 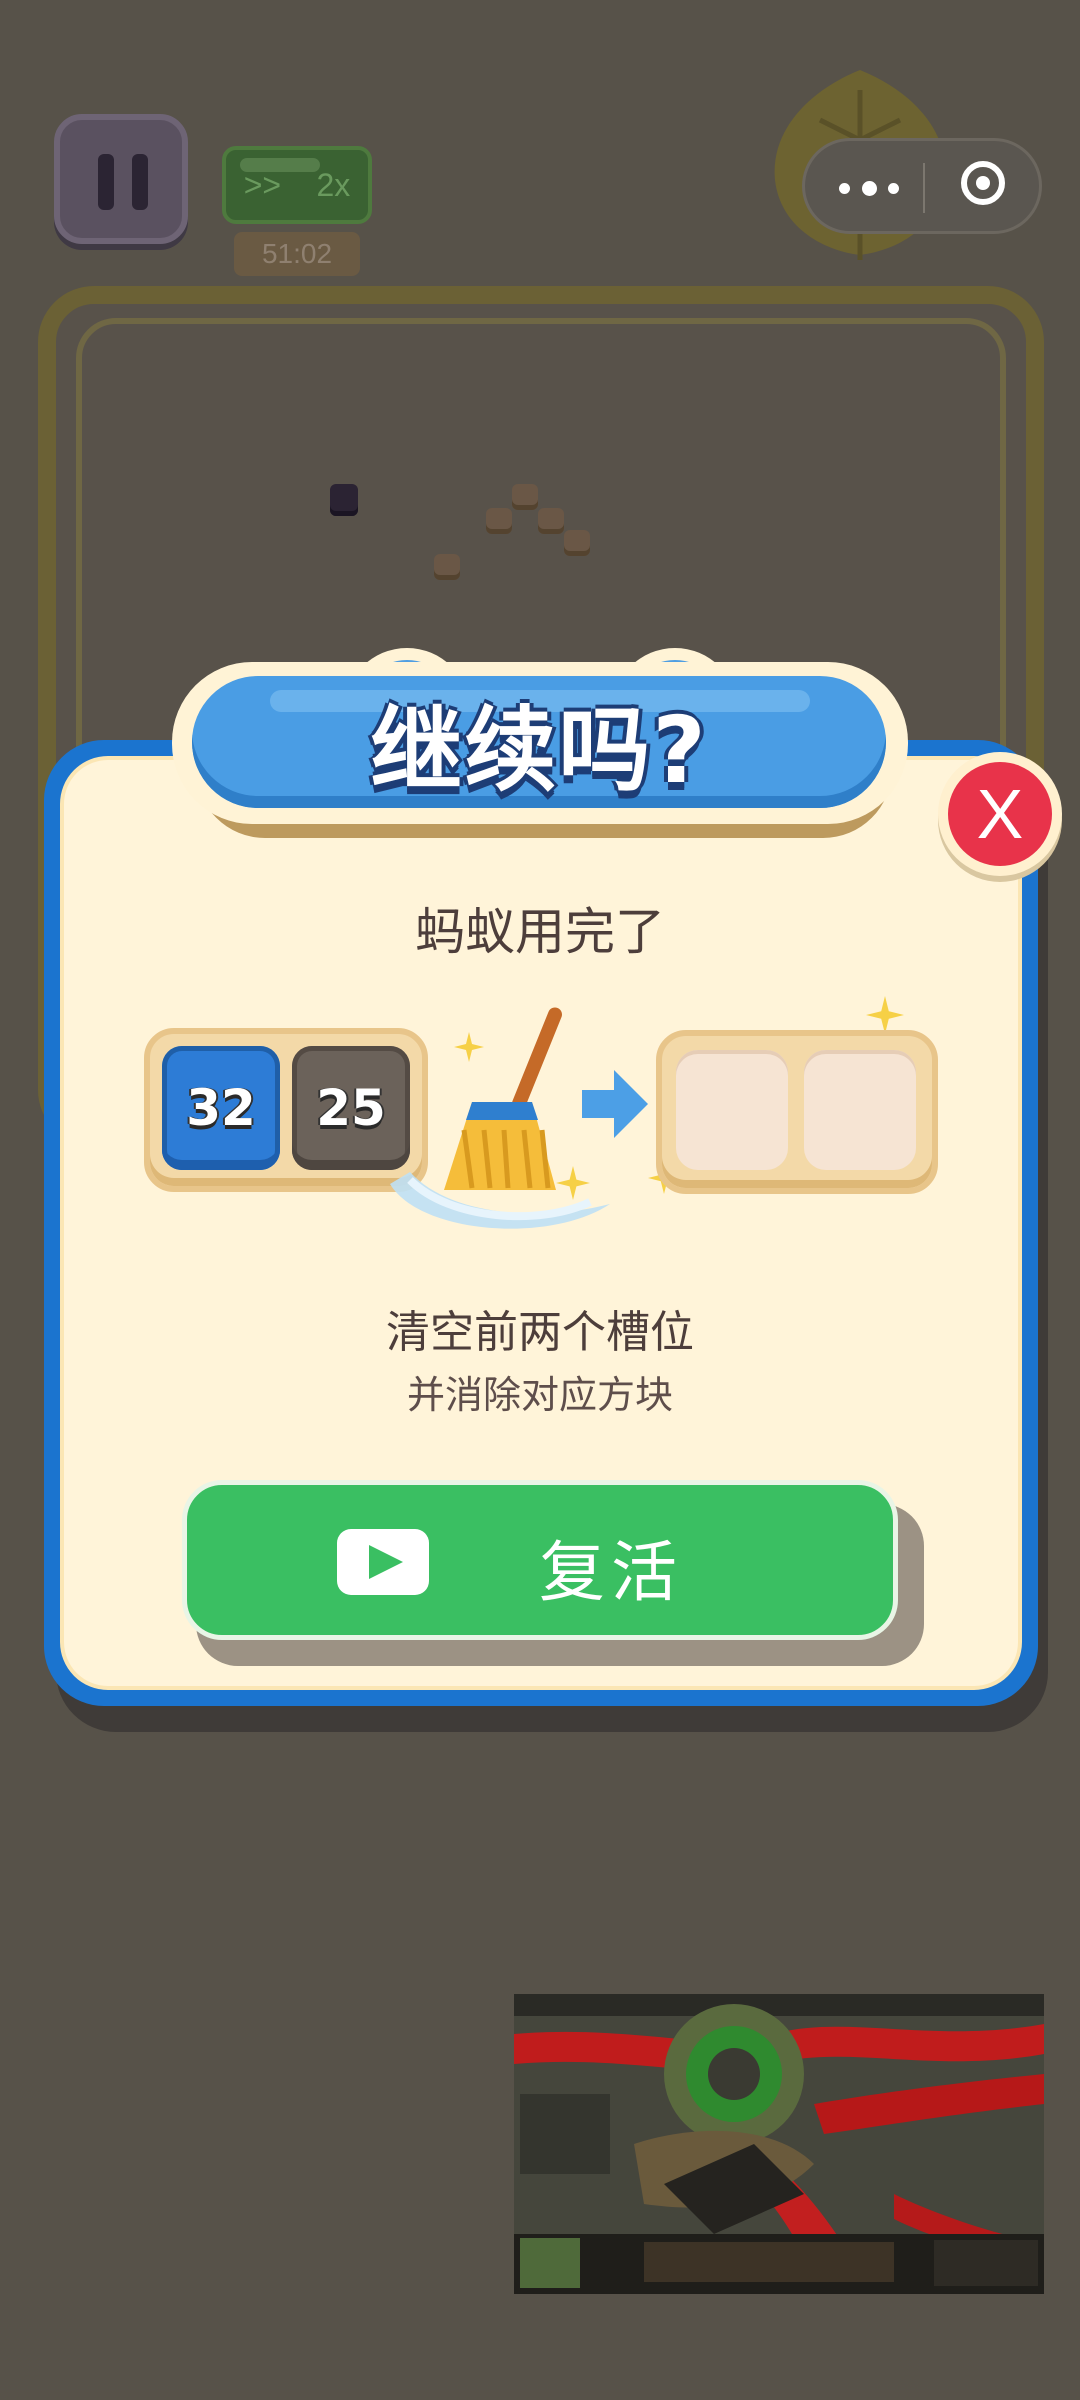 What do you see at coordinates (540, 932) in the screenshot?
I see `dialog-subtitle: 蚂蚁用完了` at bounding box center [540, 932].